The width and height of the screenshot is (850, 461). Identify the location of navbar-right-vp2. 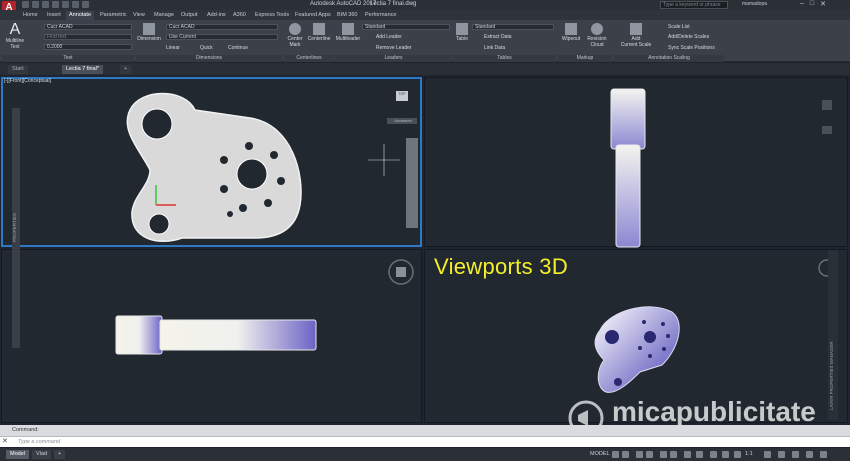
(827, 130).